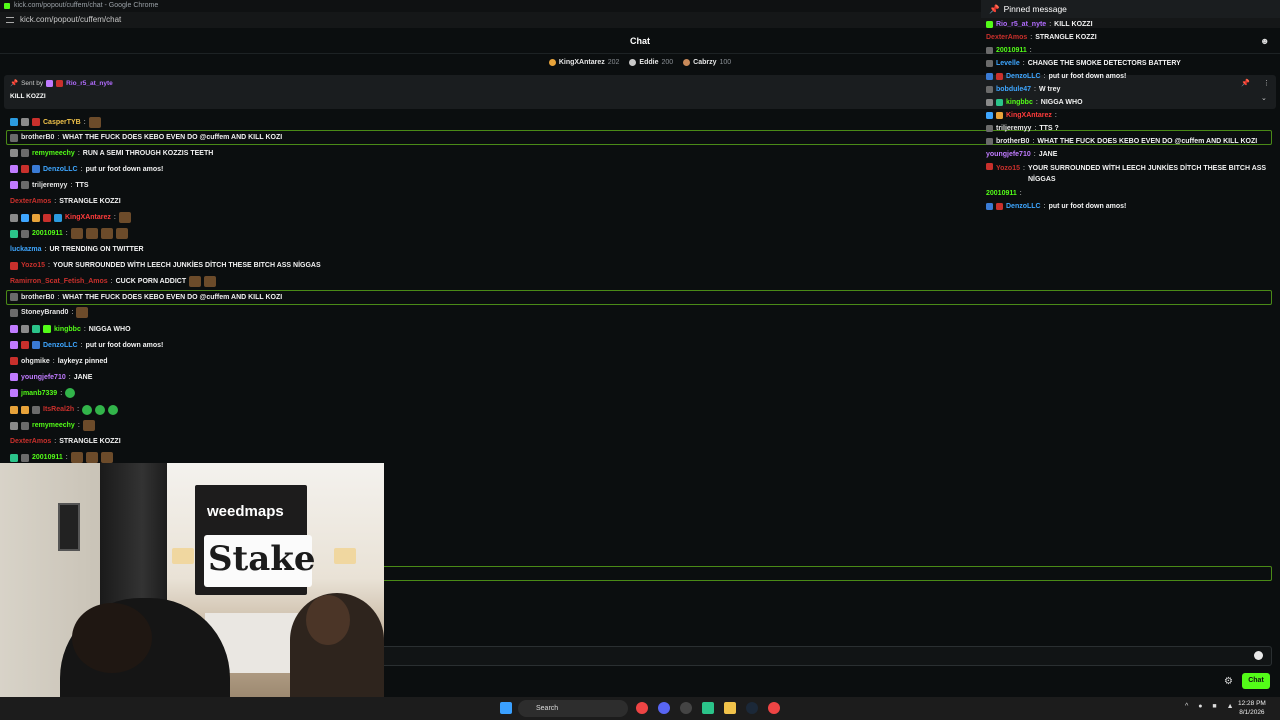 The image size is (1280, 720). Describe the element at coordinates (1266, 83) in the screenshot. I see `pinned-more-icon: ⋮` at that location.